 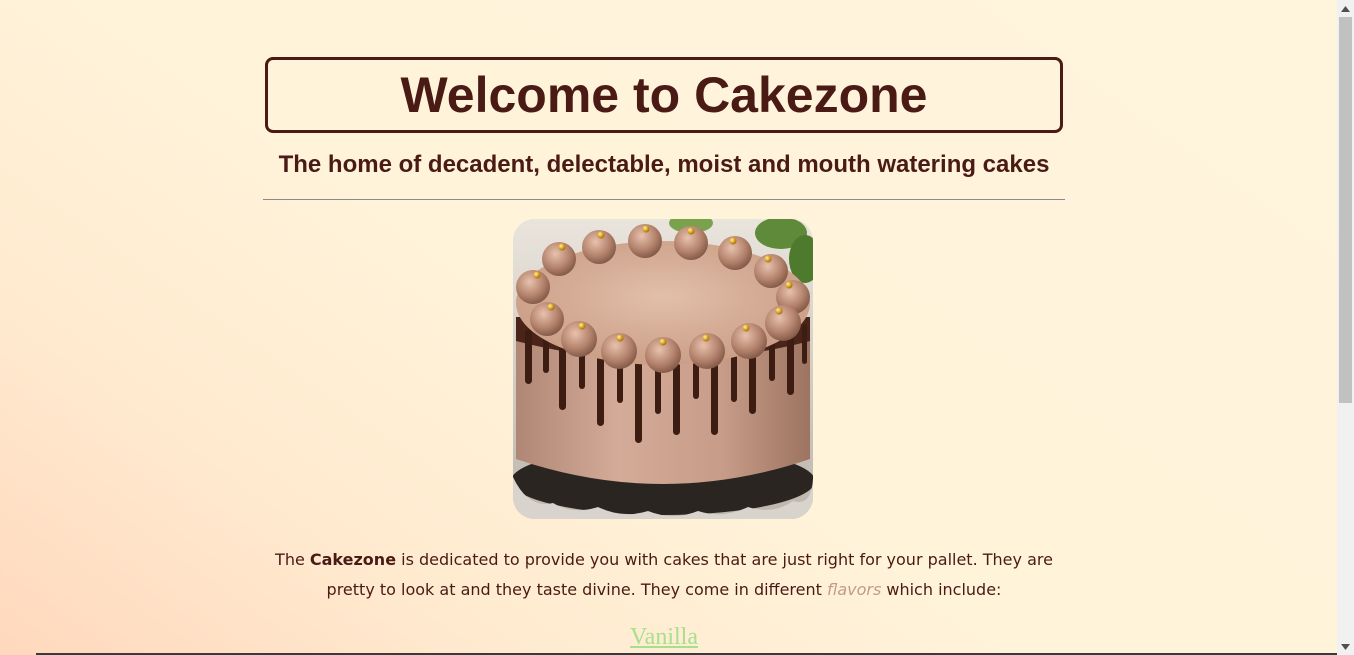 I want to click on intro-text-1: The, so click(x=292, y=559).